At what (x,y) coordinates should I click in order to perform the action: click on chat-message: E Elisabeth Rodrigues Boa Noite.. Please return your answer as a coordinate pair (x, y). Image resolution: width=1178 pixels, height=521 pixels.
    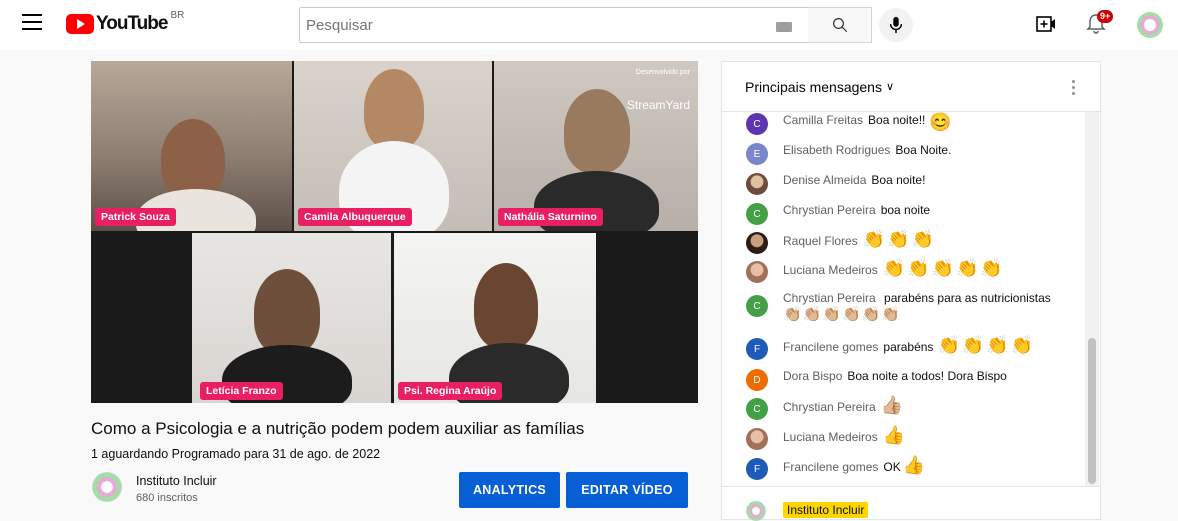
    Looking at the image, I should click on (911, 154).